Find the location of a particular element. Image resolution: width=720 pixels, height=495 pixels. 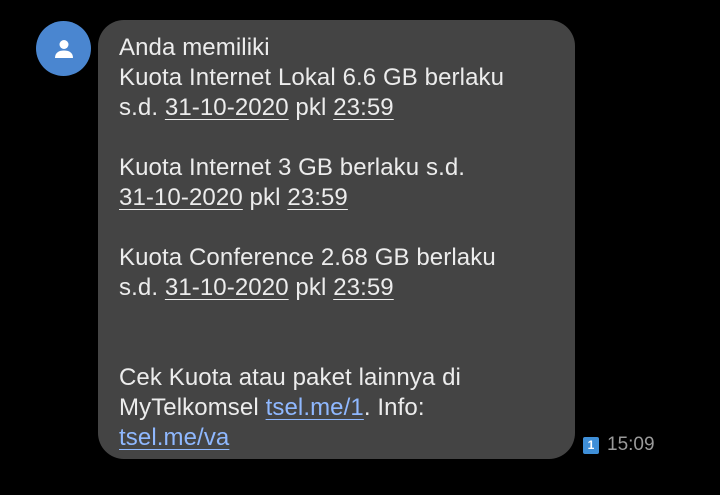

tsel-link-va: tsel.me/va is located at coordinates (174, 437).